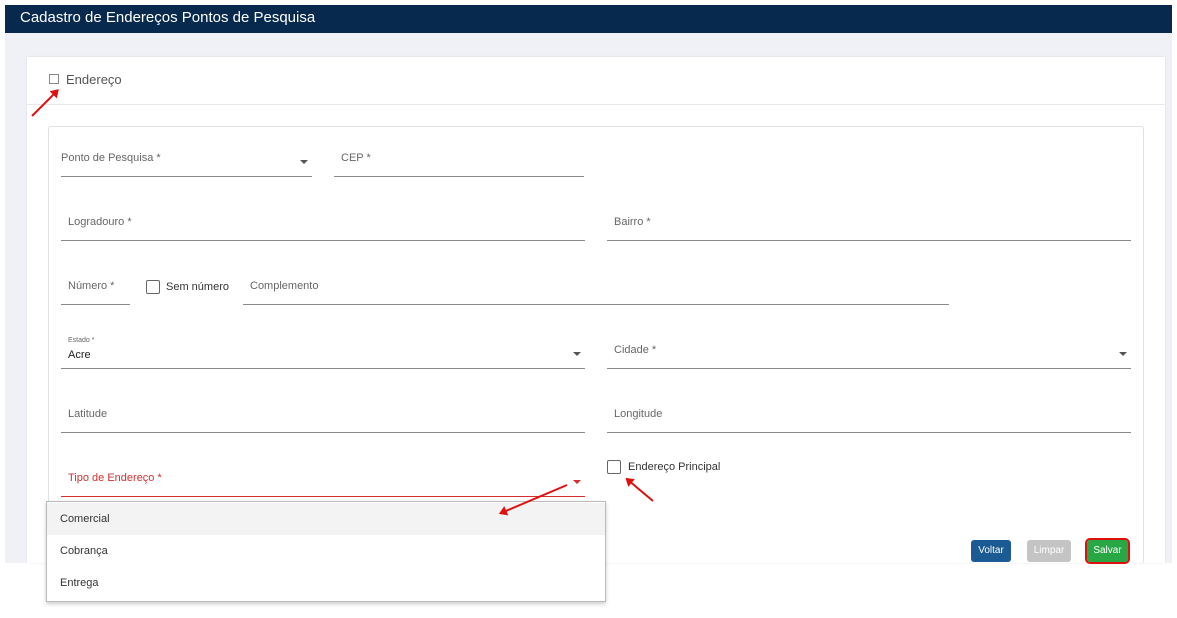  I want to click on card-header: Endereço, so click(596, 81).